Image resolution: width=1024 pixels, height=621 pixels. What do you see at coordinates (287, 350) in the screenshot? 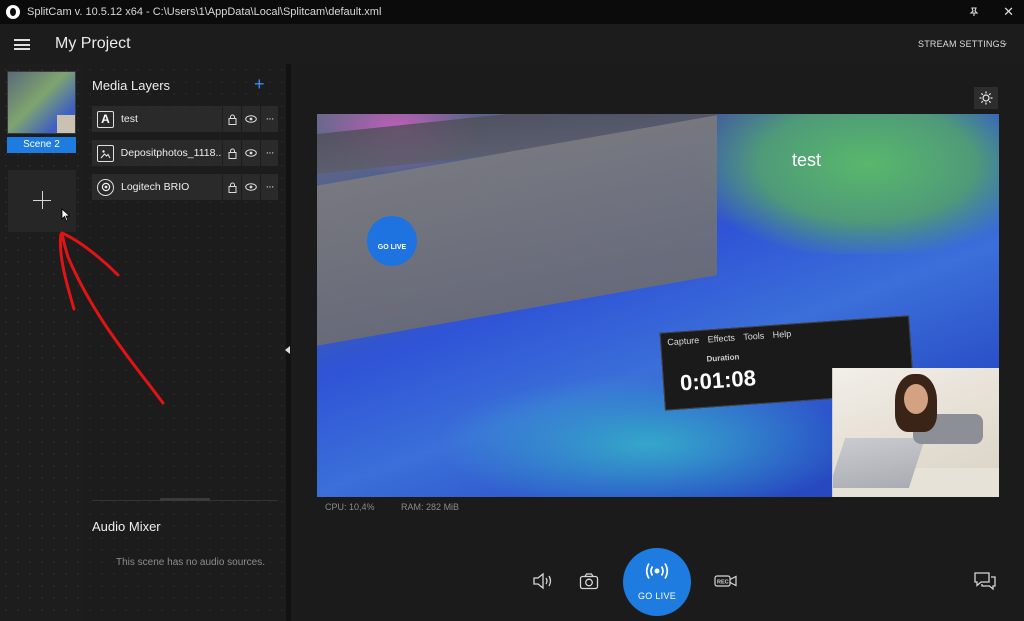
I see `collapse-panel-icon` at bounding box center [287, 350].